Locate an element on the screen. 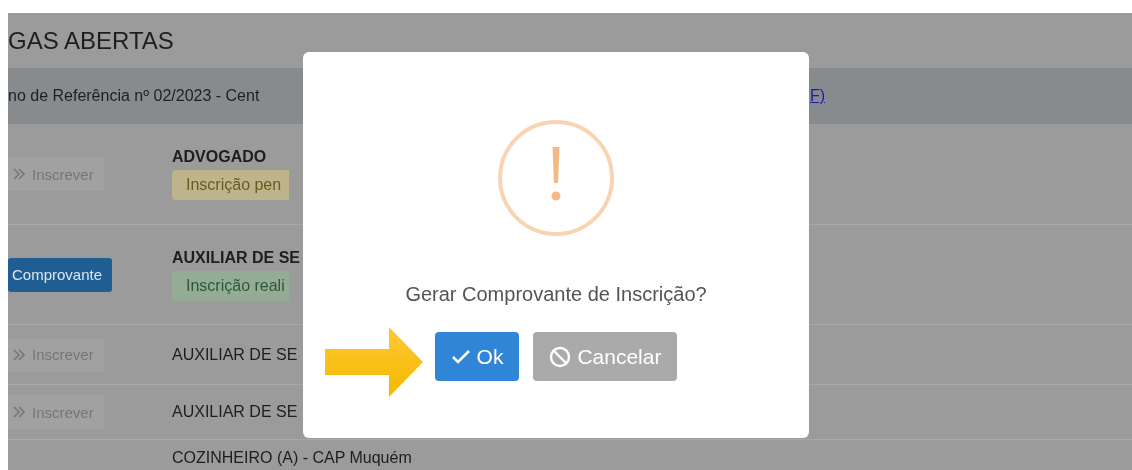  check-icon is located at coordinates (460, 356).